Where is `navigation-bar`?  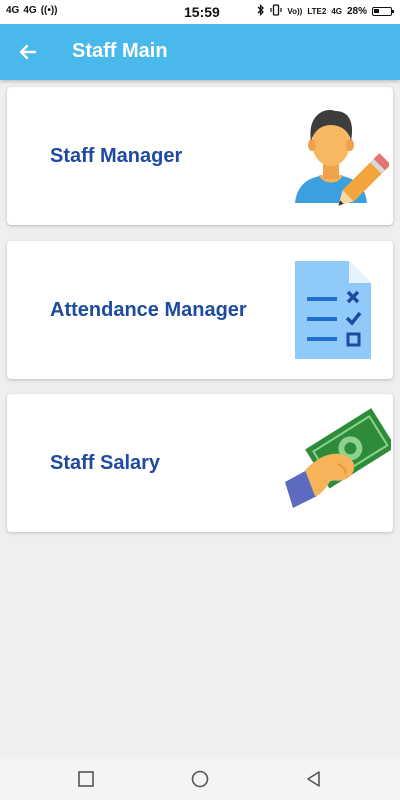 navigation-bar is located at coordinates (200, 778).